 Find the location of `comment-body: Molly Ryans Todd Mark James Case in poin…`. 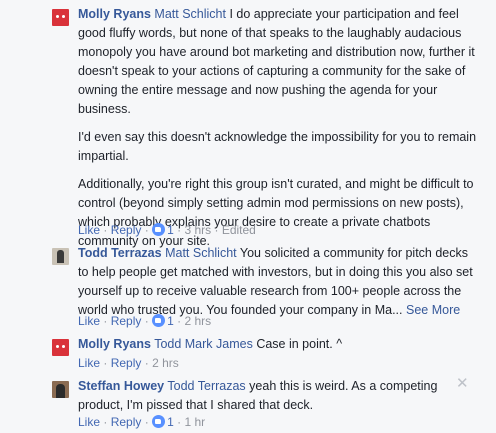

comment-body: Molly Ryans Todd Mark James Case in poin… is located at coordinates (278, 344).